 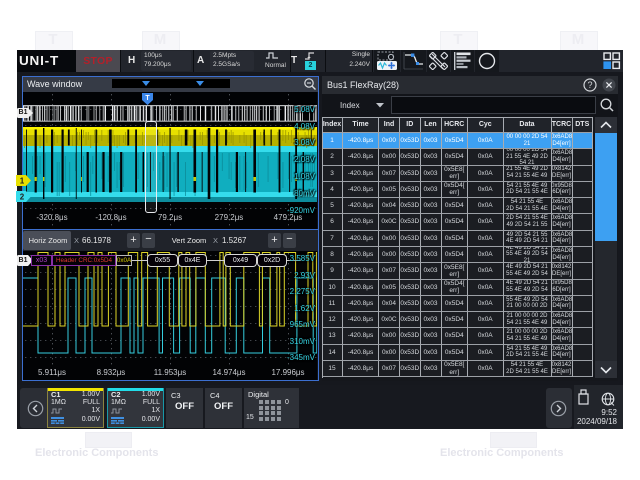 I want to click on svg-text: 2, so click(x=22, y=197).